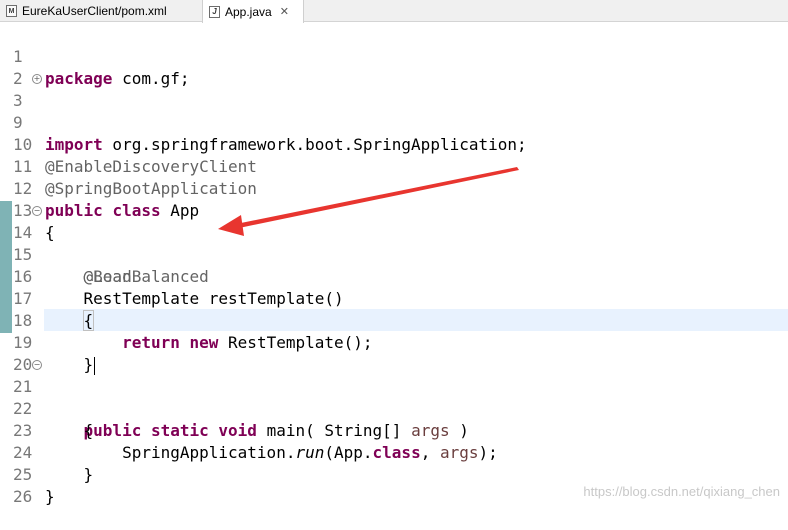 This screenshot has height=530, width=788. I want to click on red-arrowhead-icon, so click(231, 225).